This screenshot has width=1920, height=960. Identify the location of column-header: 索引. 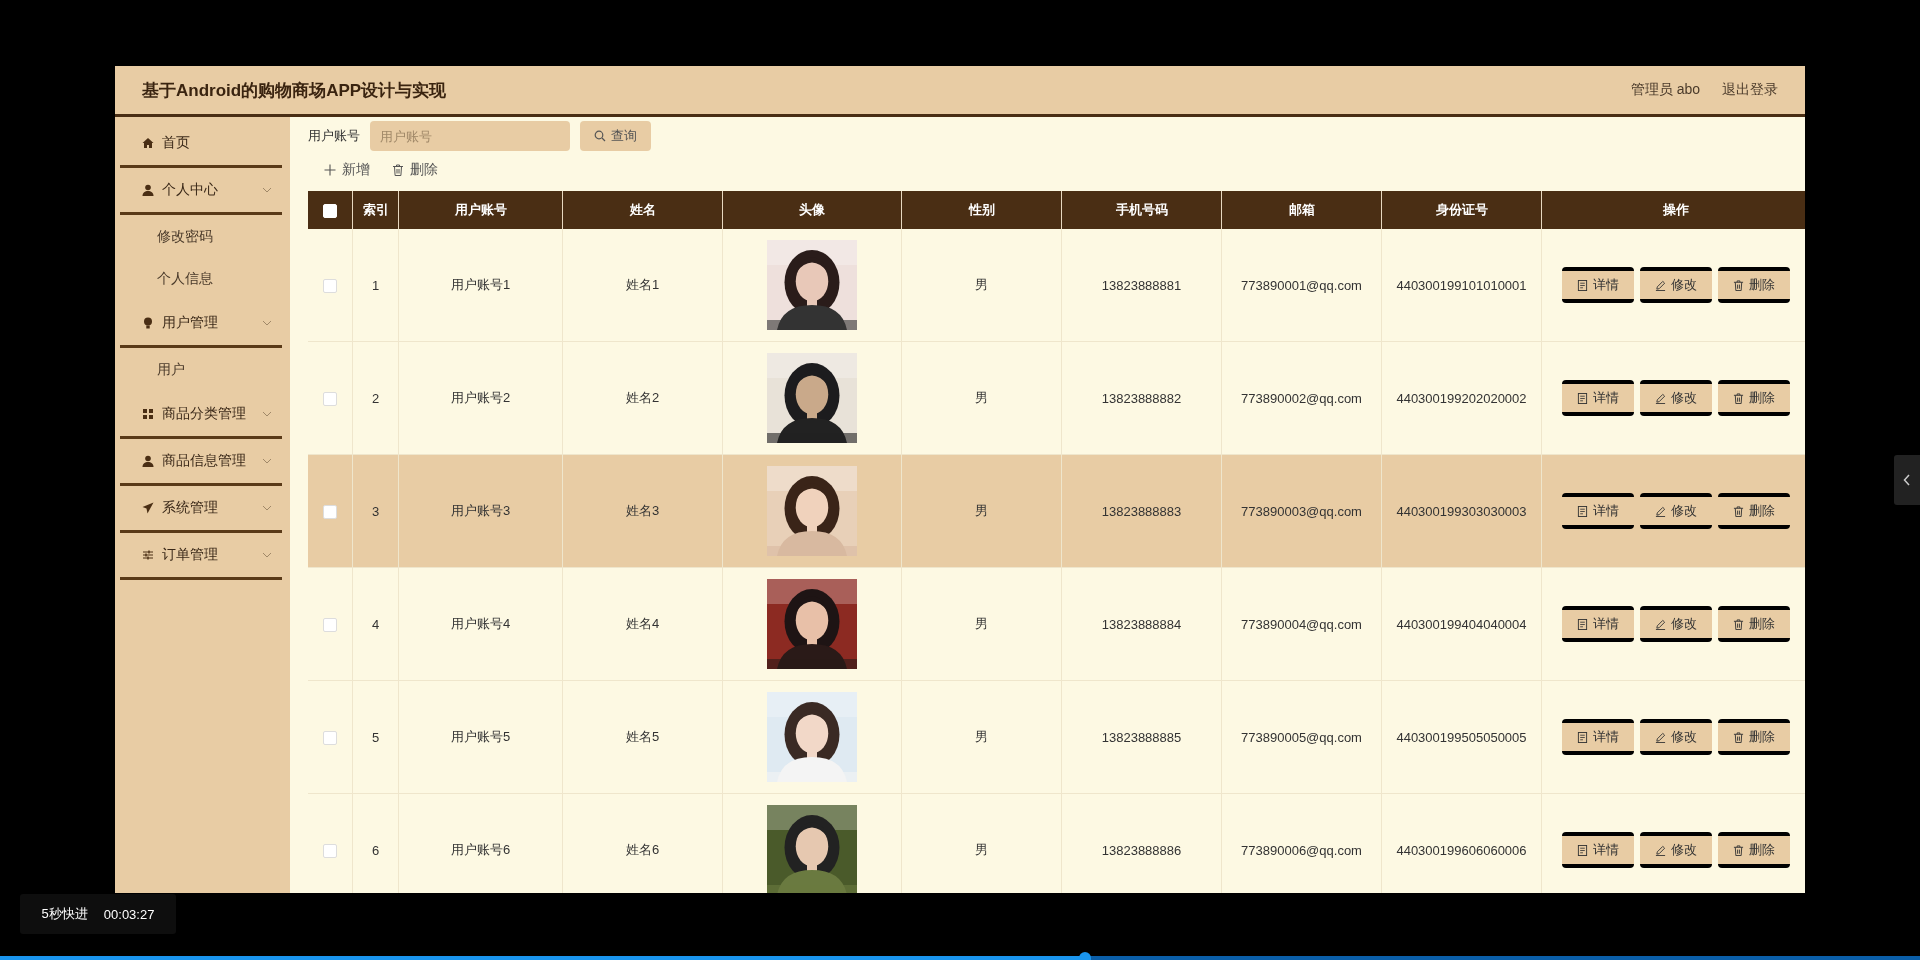
(375, 210).